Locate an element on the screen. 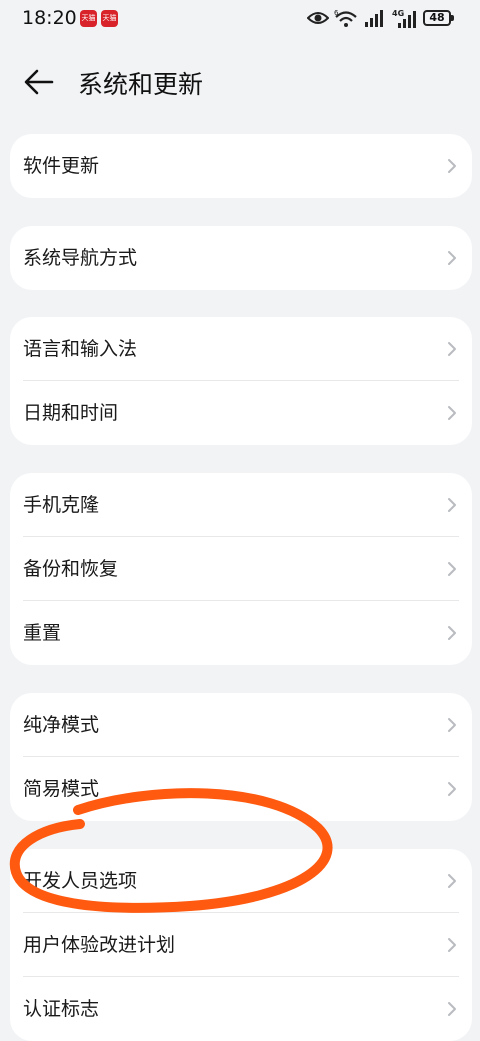 Image resolution: width=480 pixels, height=1041 pixels. settings-group-modes: 纯净模式 简易模式 is located at coordinates (241, 757).